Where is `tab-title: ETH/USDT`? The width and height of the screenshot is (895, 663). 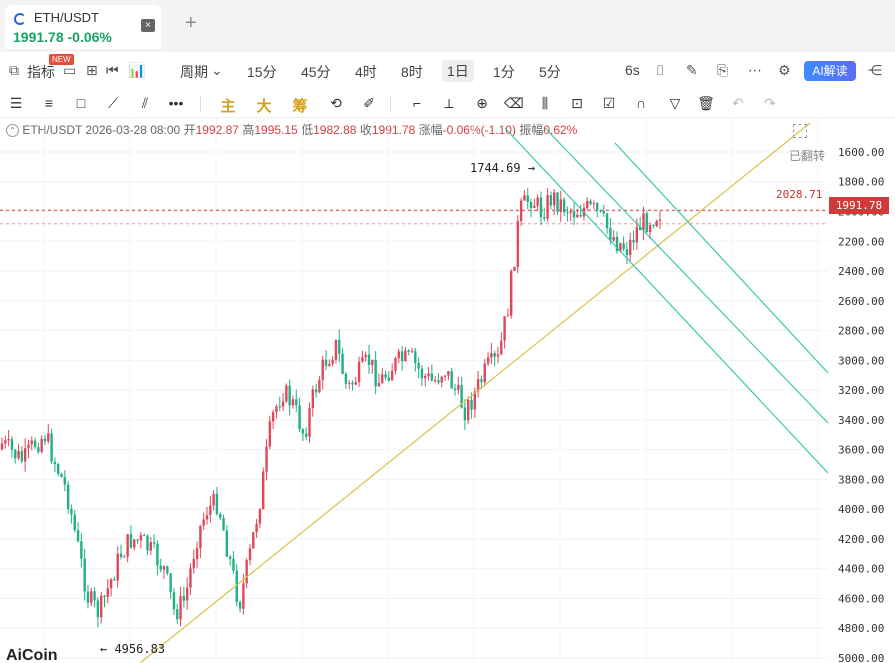 tab-title: ETH/USDT is located at coordinates (66, 17).